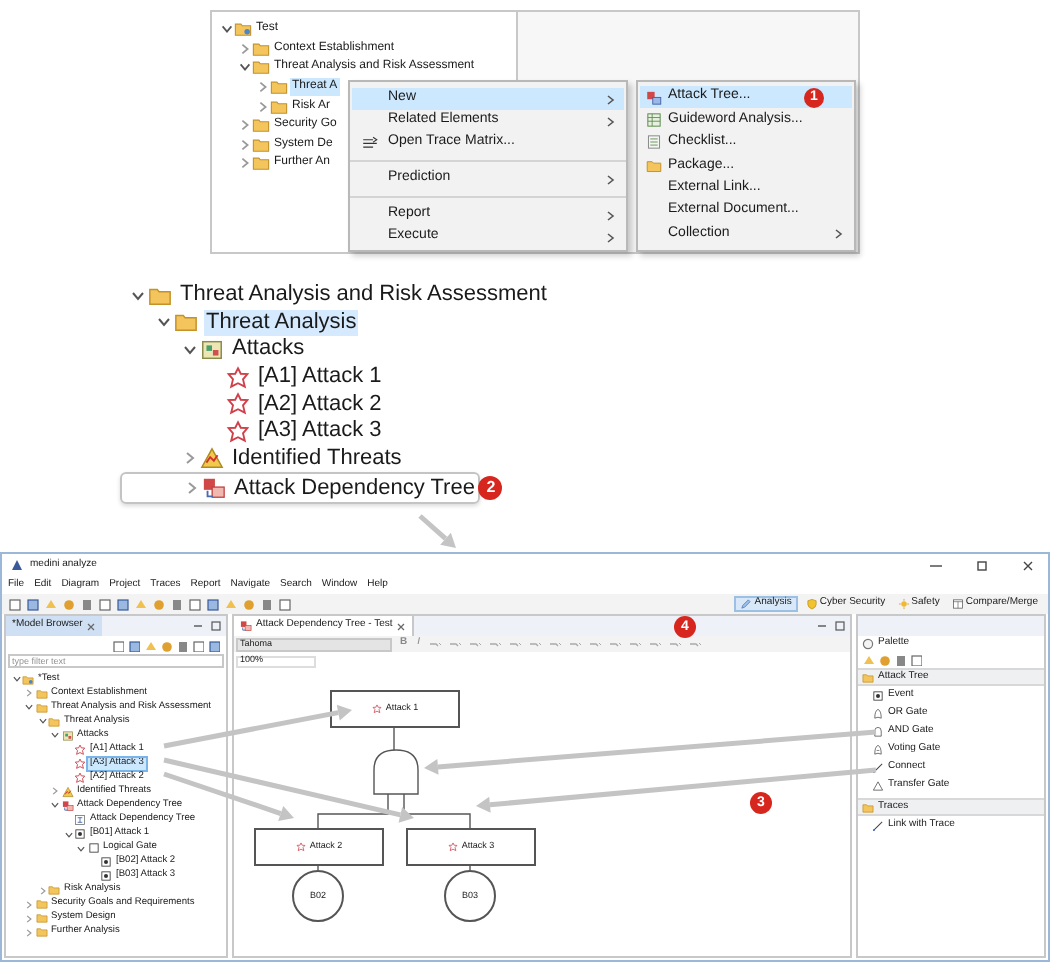  I want to click on checklist-icon, so click(654, 142).